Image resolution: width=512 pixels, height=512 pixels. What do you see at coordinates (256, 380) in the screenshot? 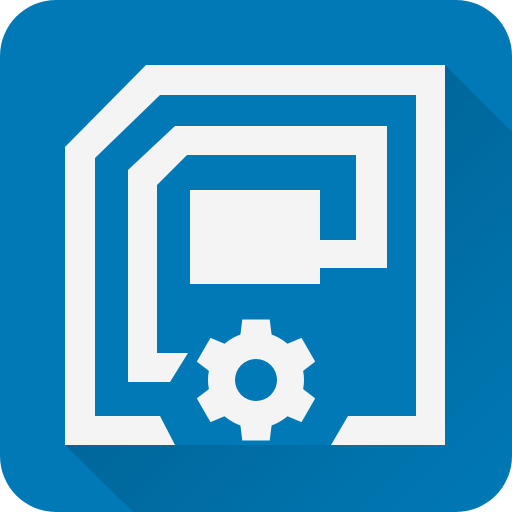
I see `gear-hole` at bounding box center [256, 380].